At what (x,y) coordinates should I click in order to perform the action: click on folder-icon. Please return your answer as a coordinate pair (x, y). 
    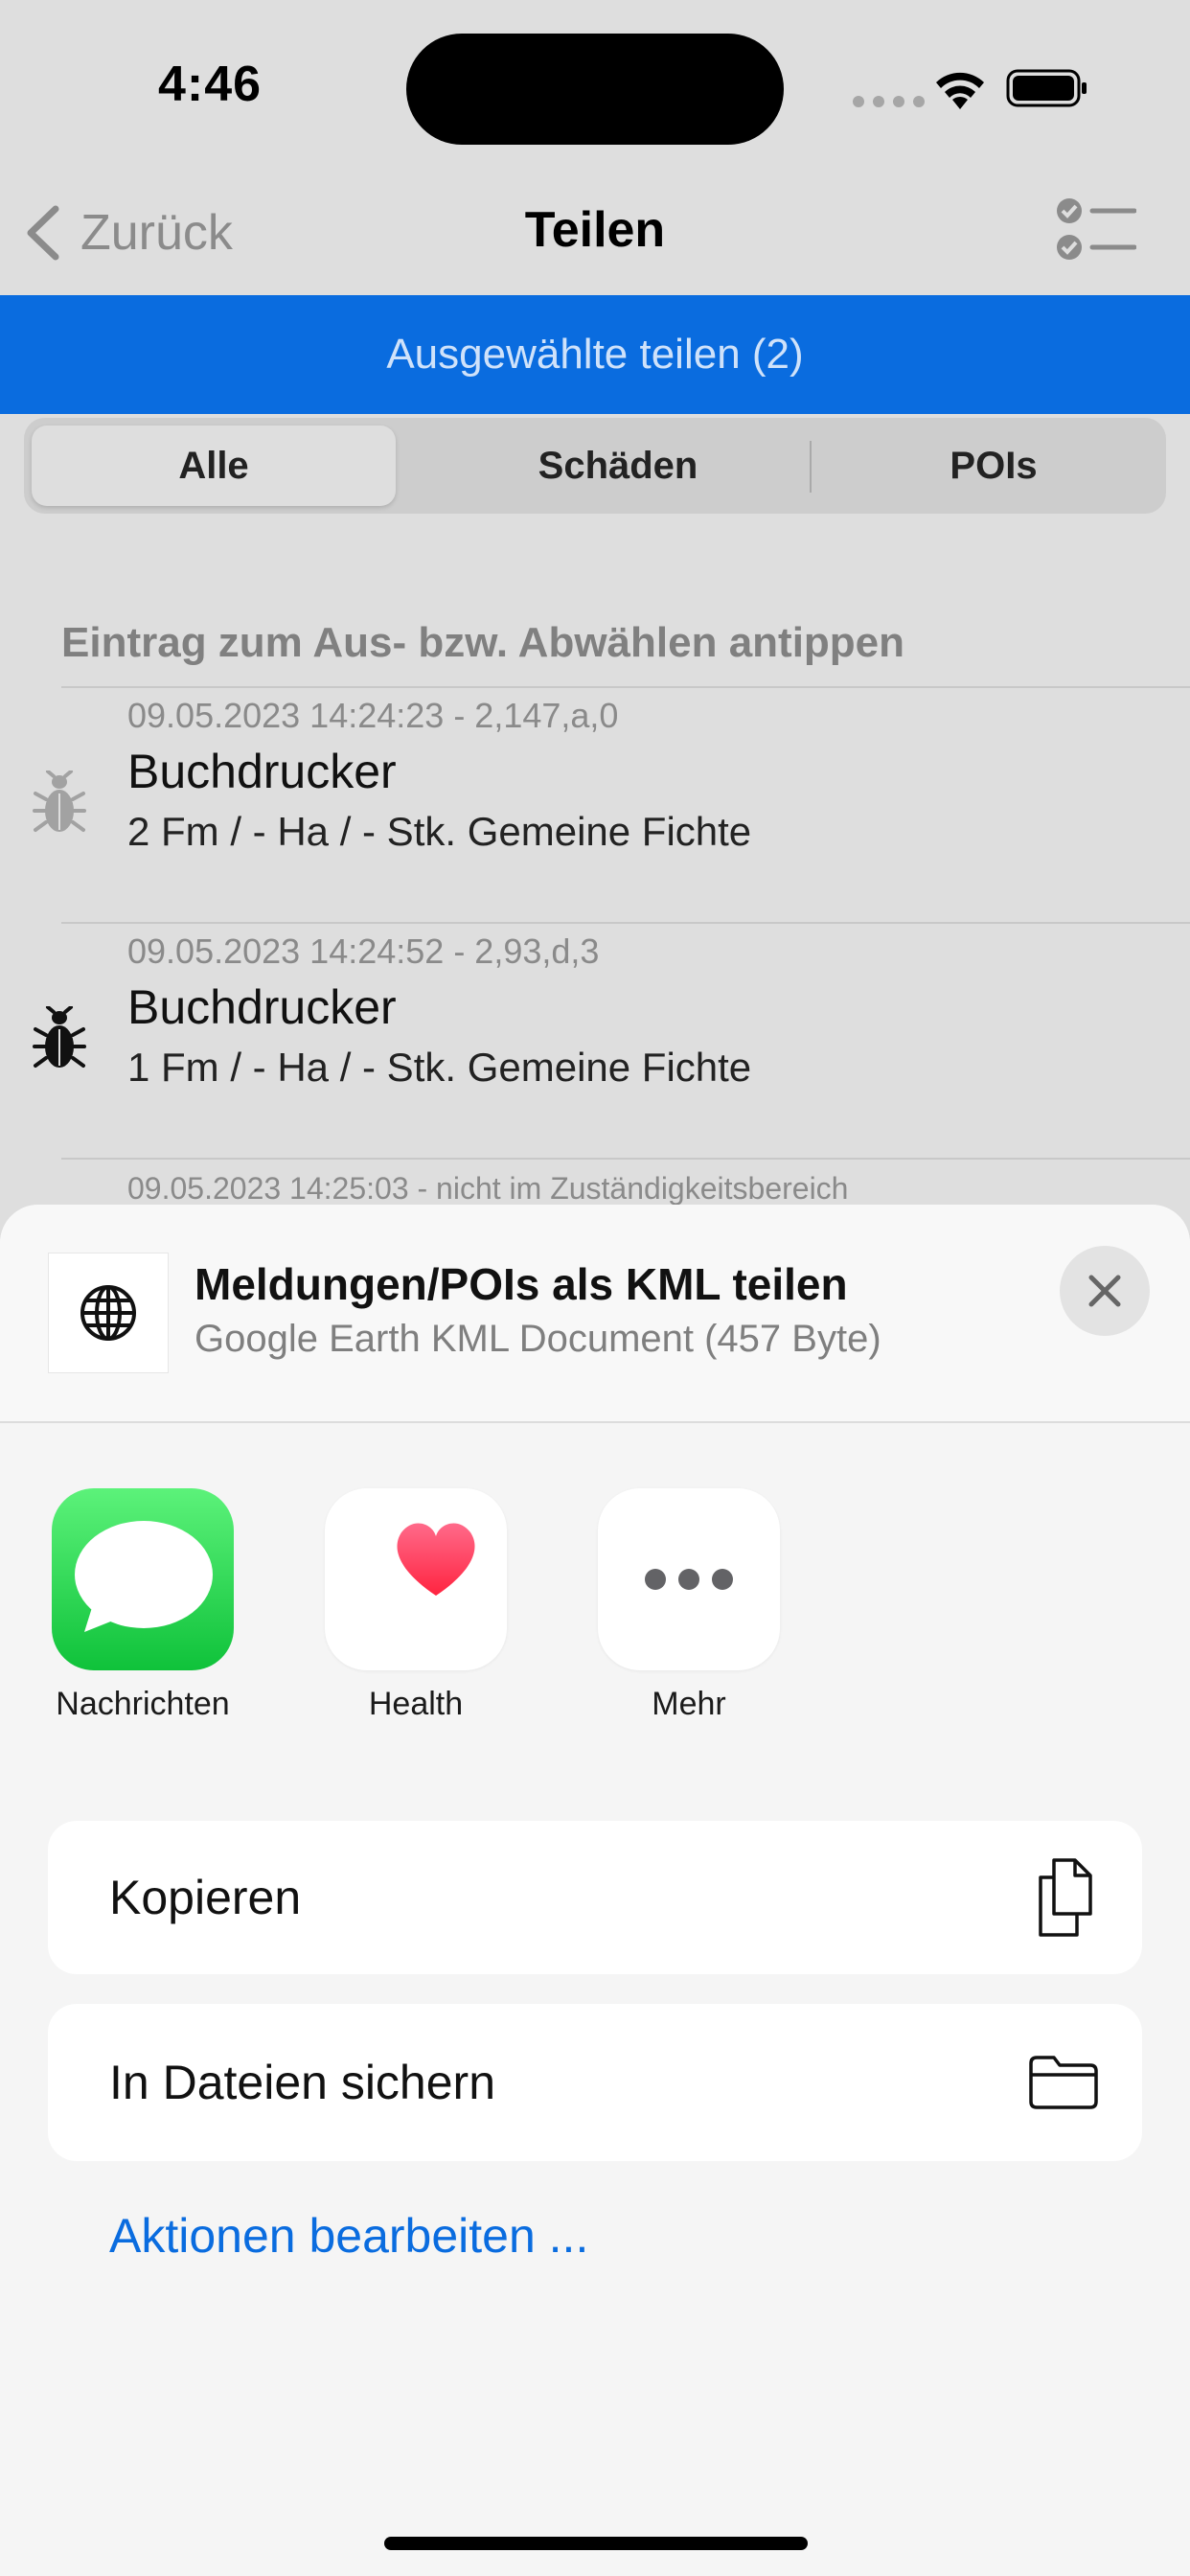
    Looking at the image, I should click on (1064, 2082).